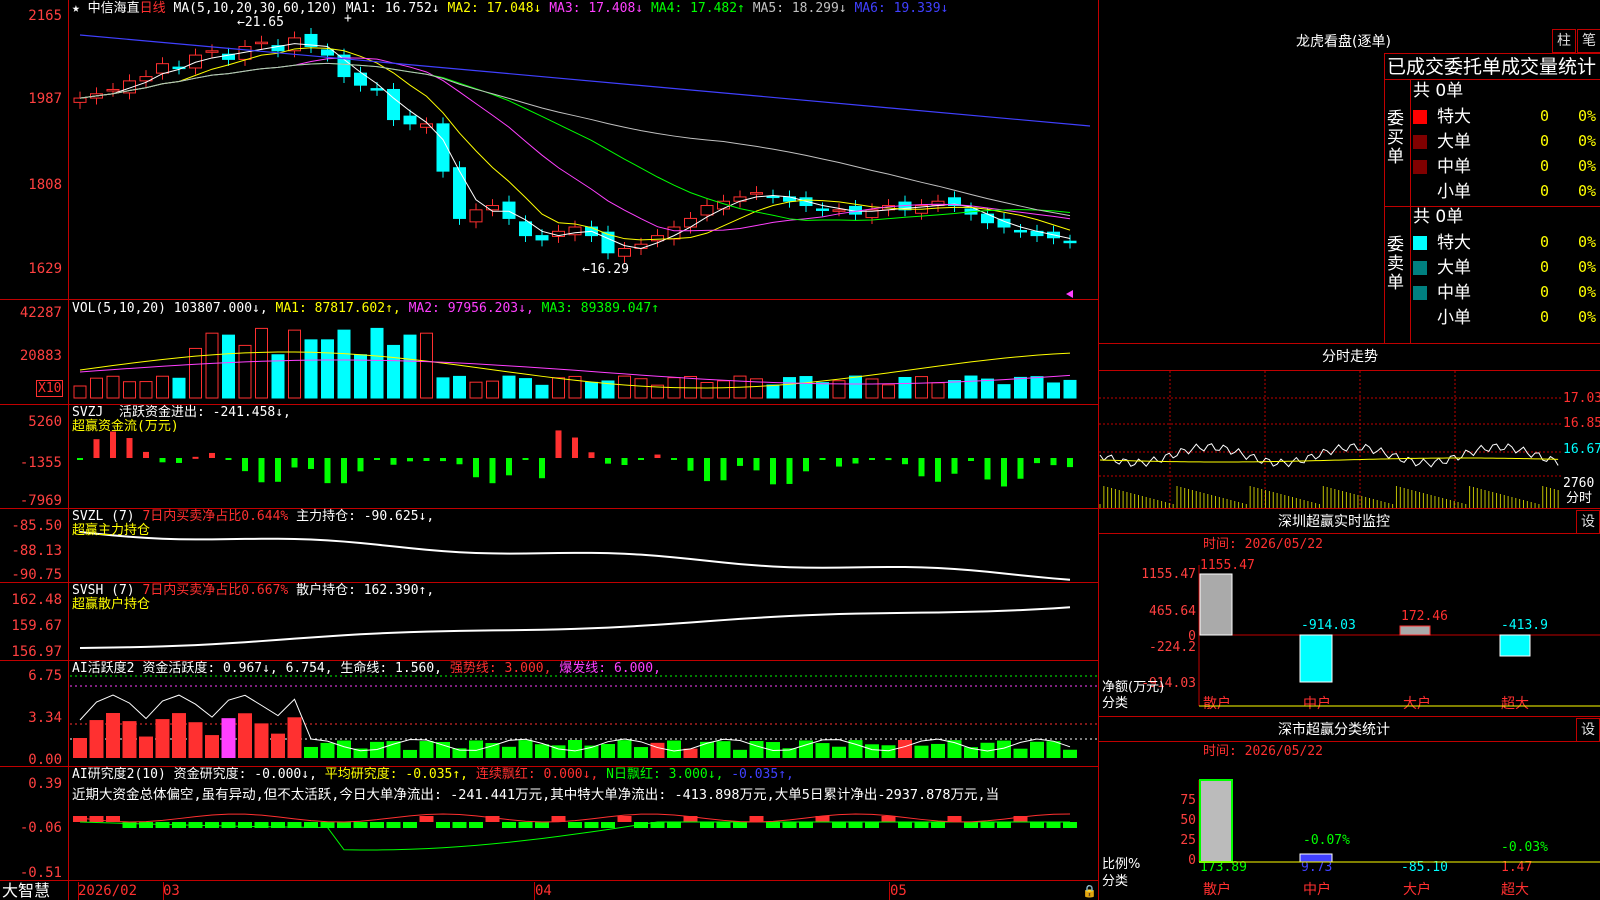 The height and width of the screenshot is (900, 1600). Describe the element at coordinates (1424, 616) in the screenshot. I see `monitor-value: 172.46` at that location.